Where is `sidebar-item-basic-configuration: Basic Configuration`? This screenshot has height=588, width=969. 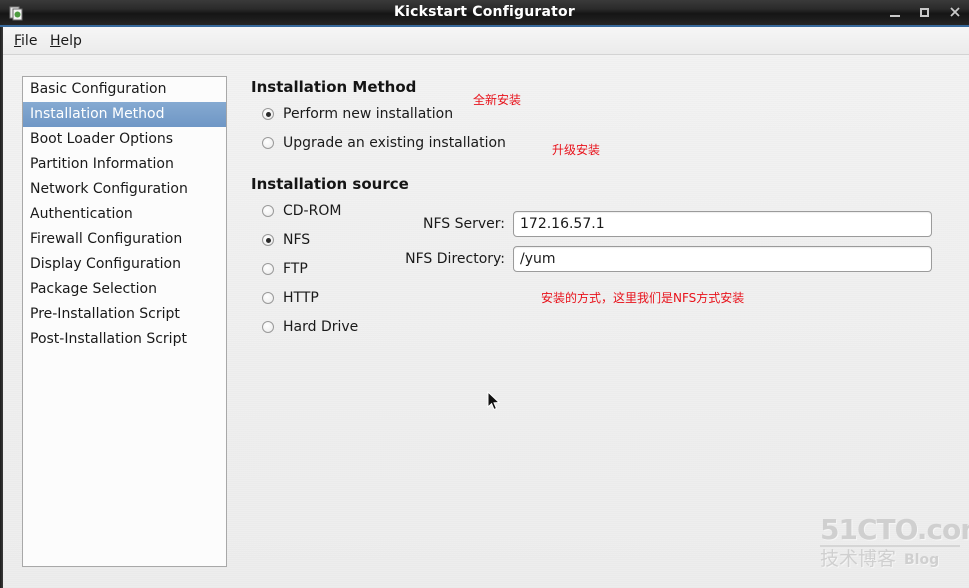
sidebar-item-basic-configuration: Basic Configuration is located at coordinates (124, 89).